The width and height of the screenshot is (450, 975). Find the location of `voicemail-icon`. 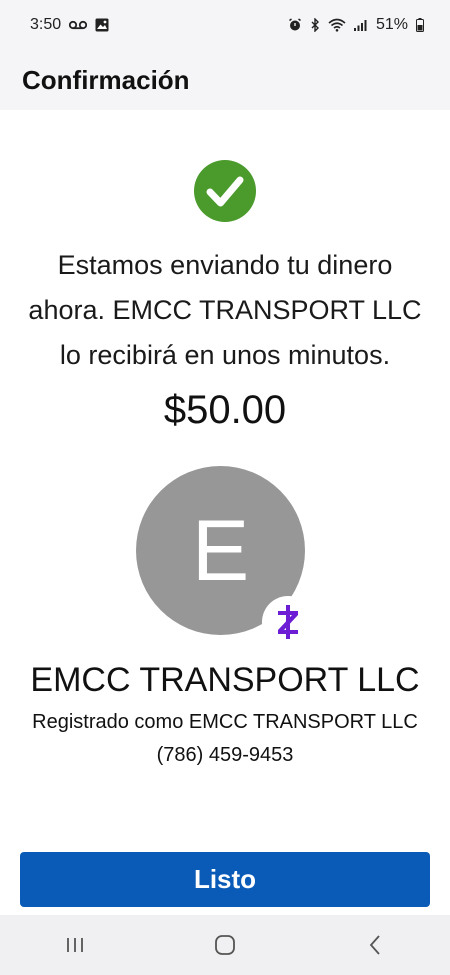

voicemail-icon is located at coordinates (78, 25).